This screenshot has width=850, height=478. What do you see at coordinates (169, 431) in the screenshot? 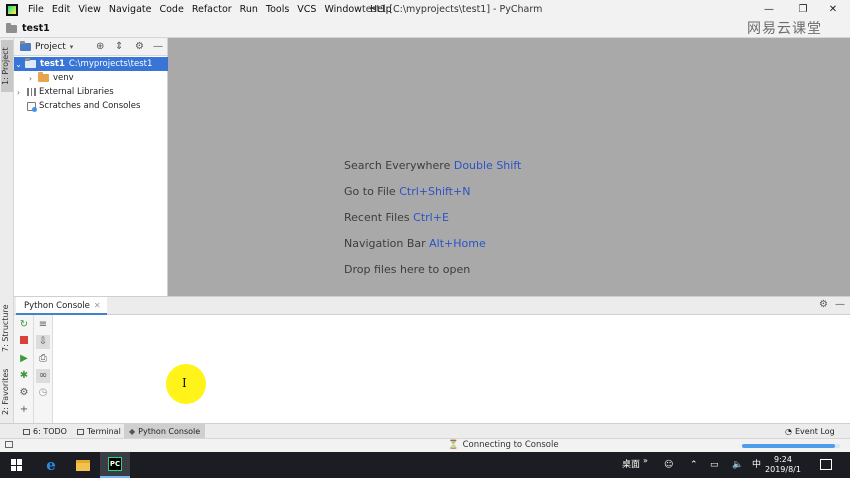
I see `tab-label: Python Console` at bounding box center [169, 431].